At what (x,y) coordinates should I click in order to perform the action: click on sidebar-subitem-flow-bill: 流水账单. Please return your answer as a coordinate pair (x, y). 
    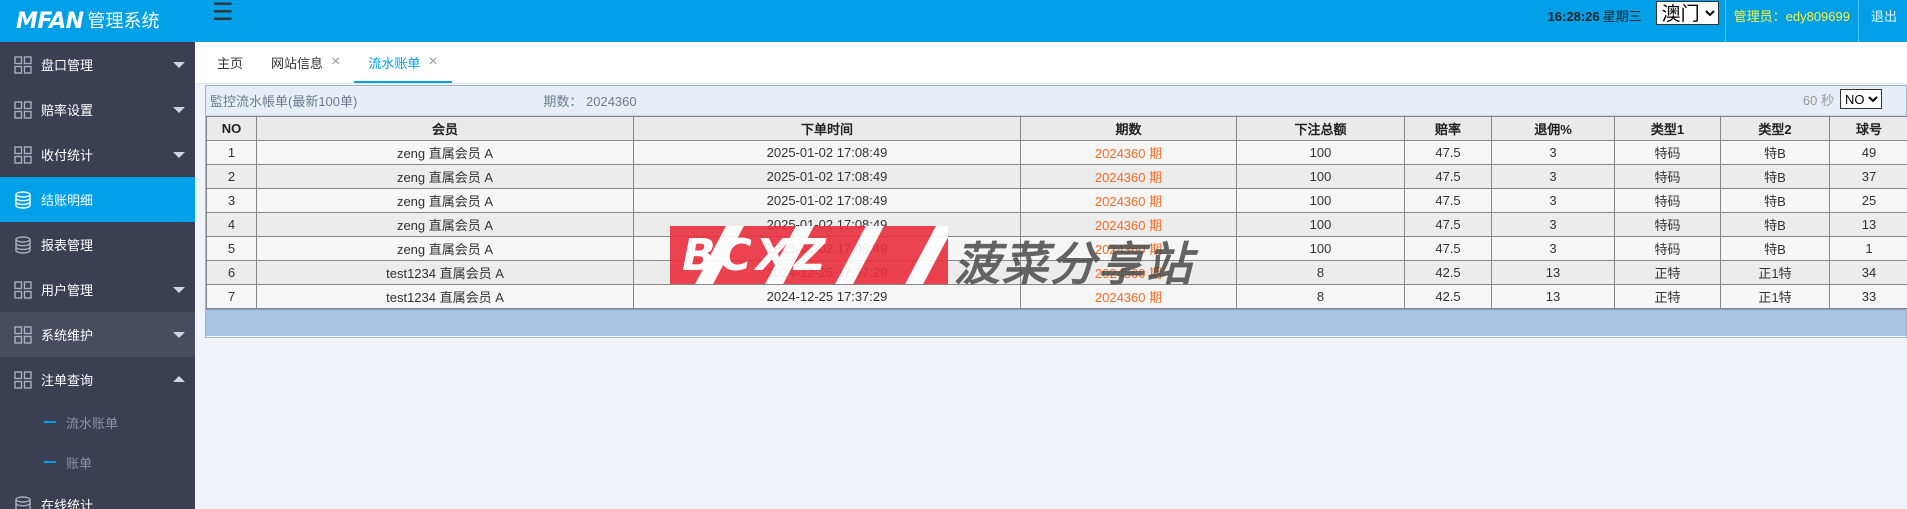
    Looking at the image, I should click on (97, 422).